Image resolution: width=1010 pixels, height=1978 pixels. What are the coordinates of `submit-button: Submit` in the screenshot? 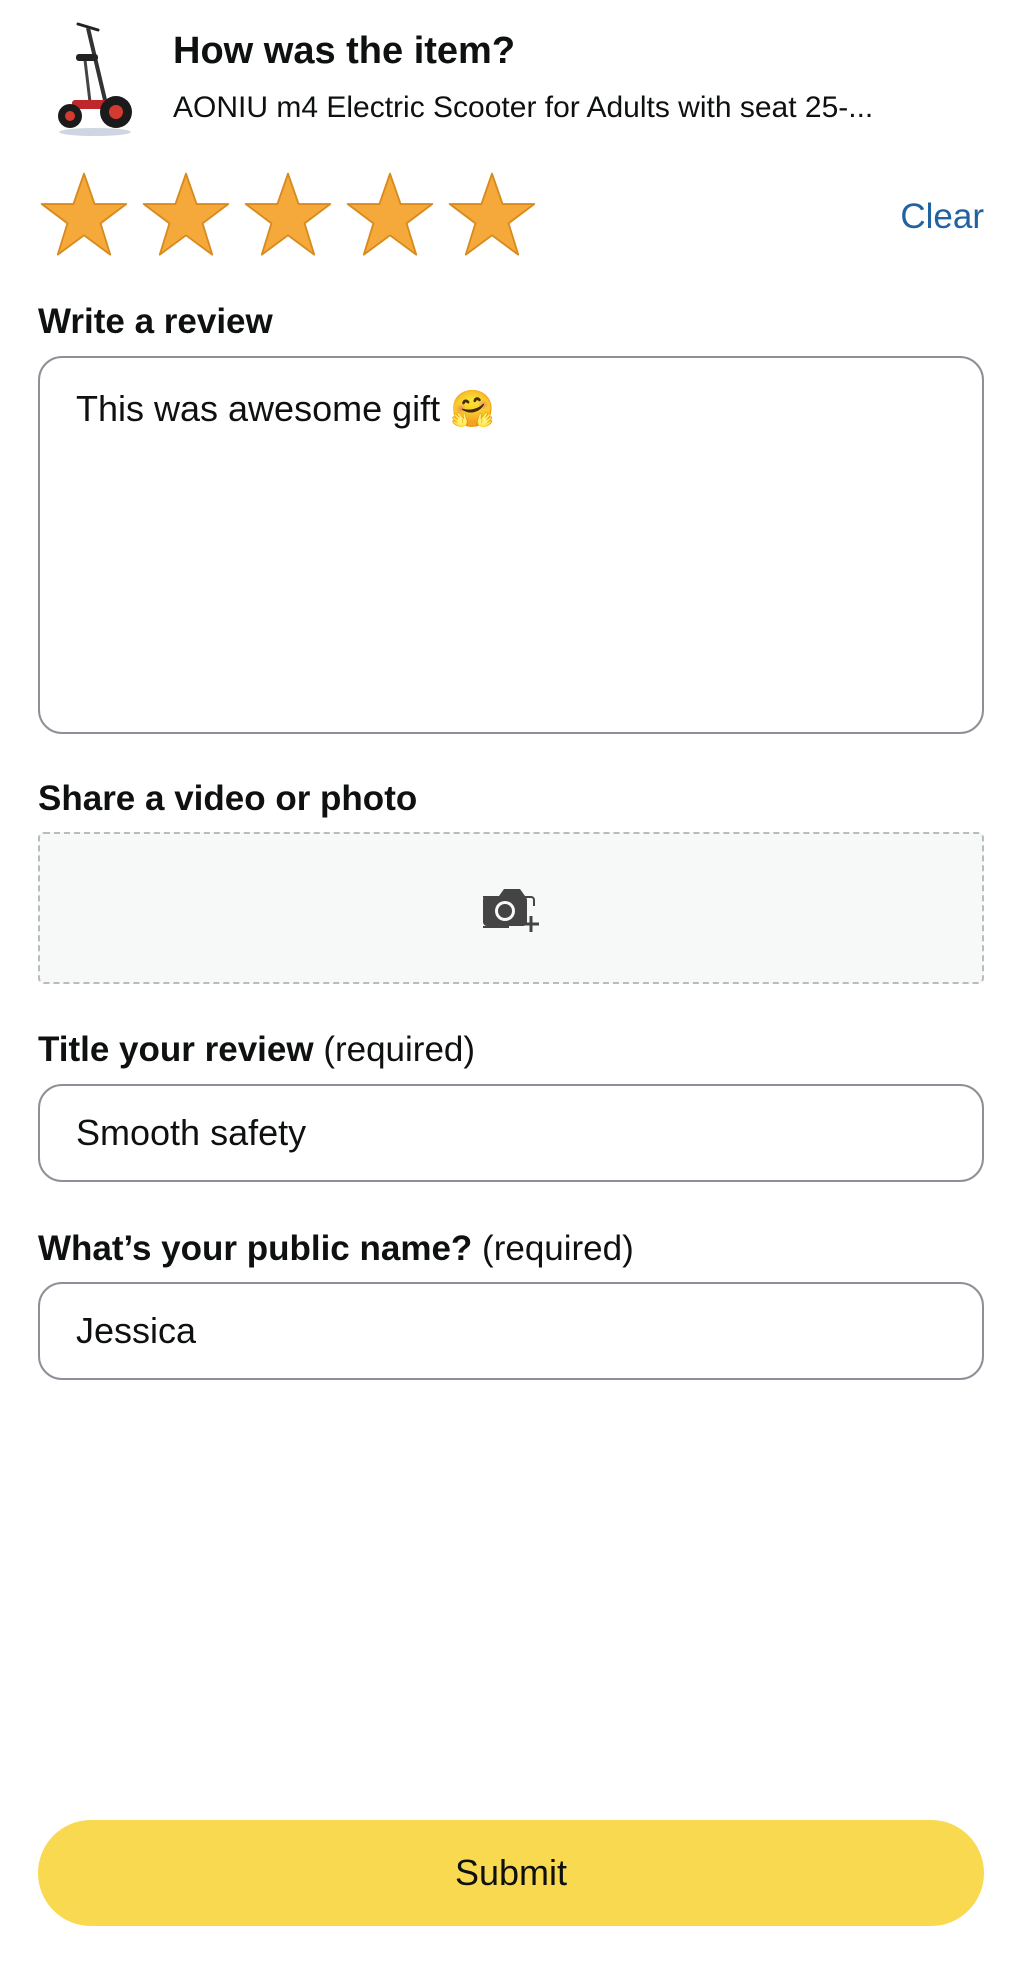 It's located at (511, 1873).